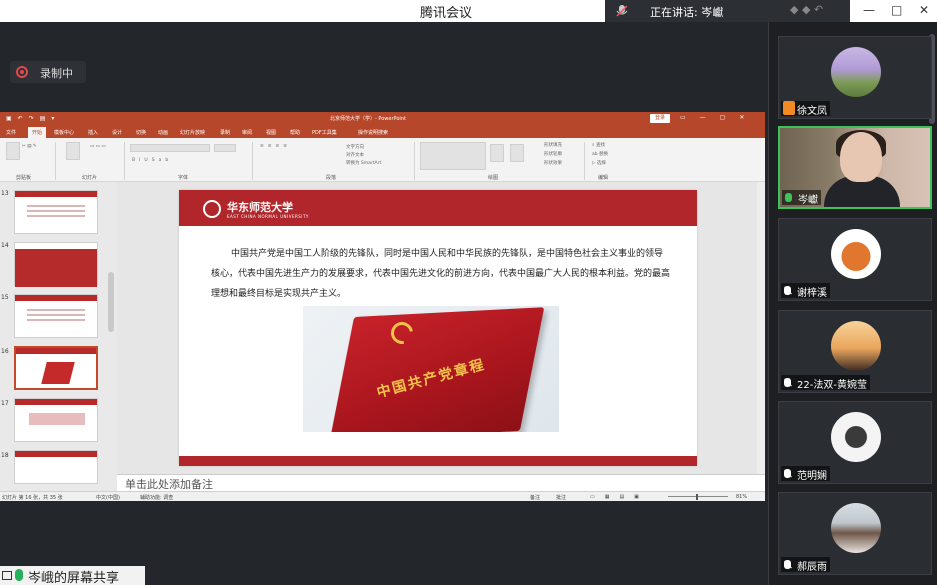  Describe the element at coordinates (268, 216) in the screenshot. I see `university-name-en: EAST CHINA NORMAL UNIVERSITY` at that location.